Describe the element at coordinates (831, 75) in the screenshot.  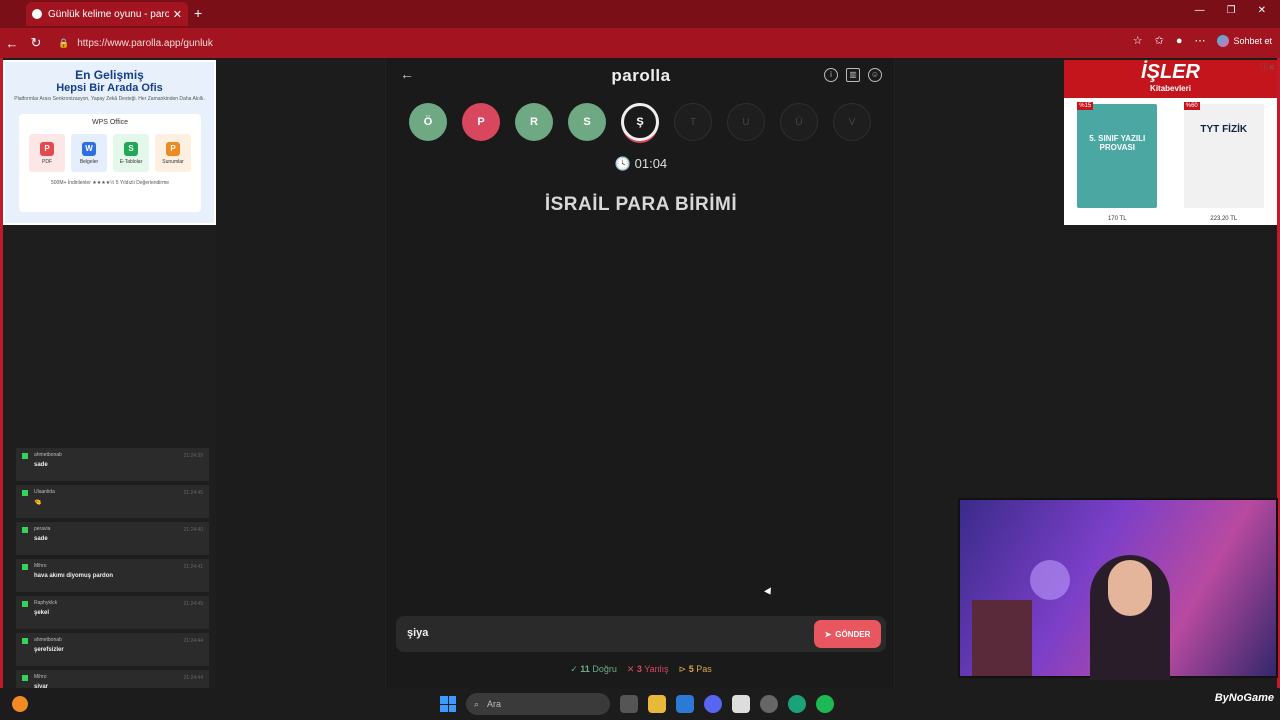
I see `info-icon: i` at that location.